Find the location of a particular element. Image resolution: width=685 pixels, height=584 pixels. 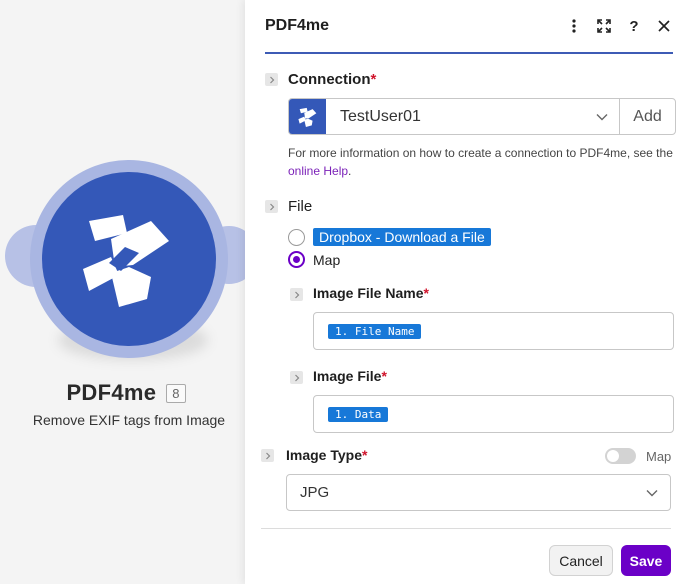

connection-app-icon is located at coordinates (307, 116).